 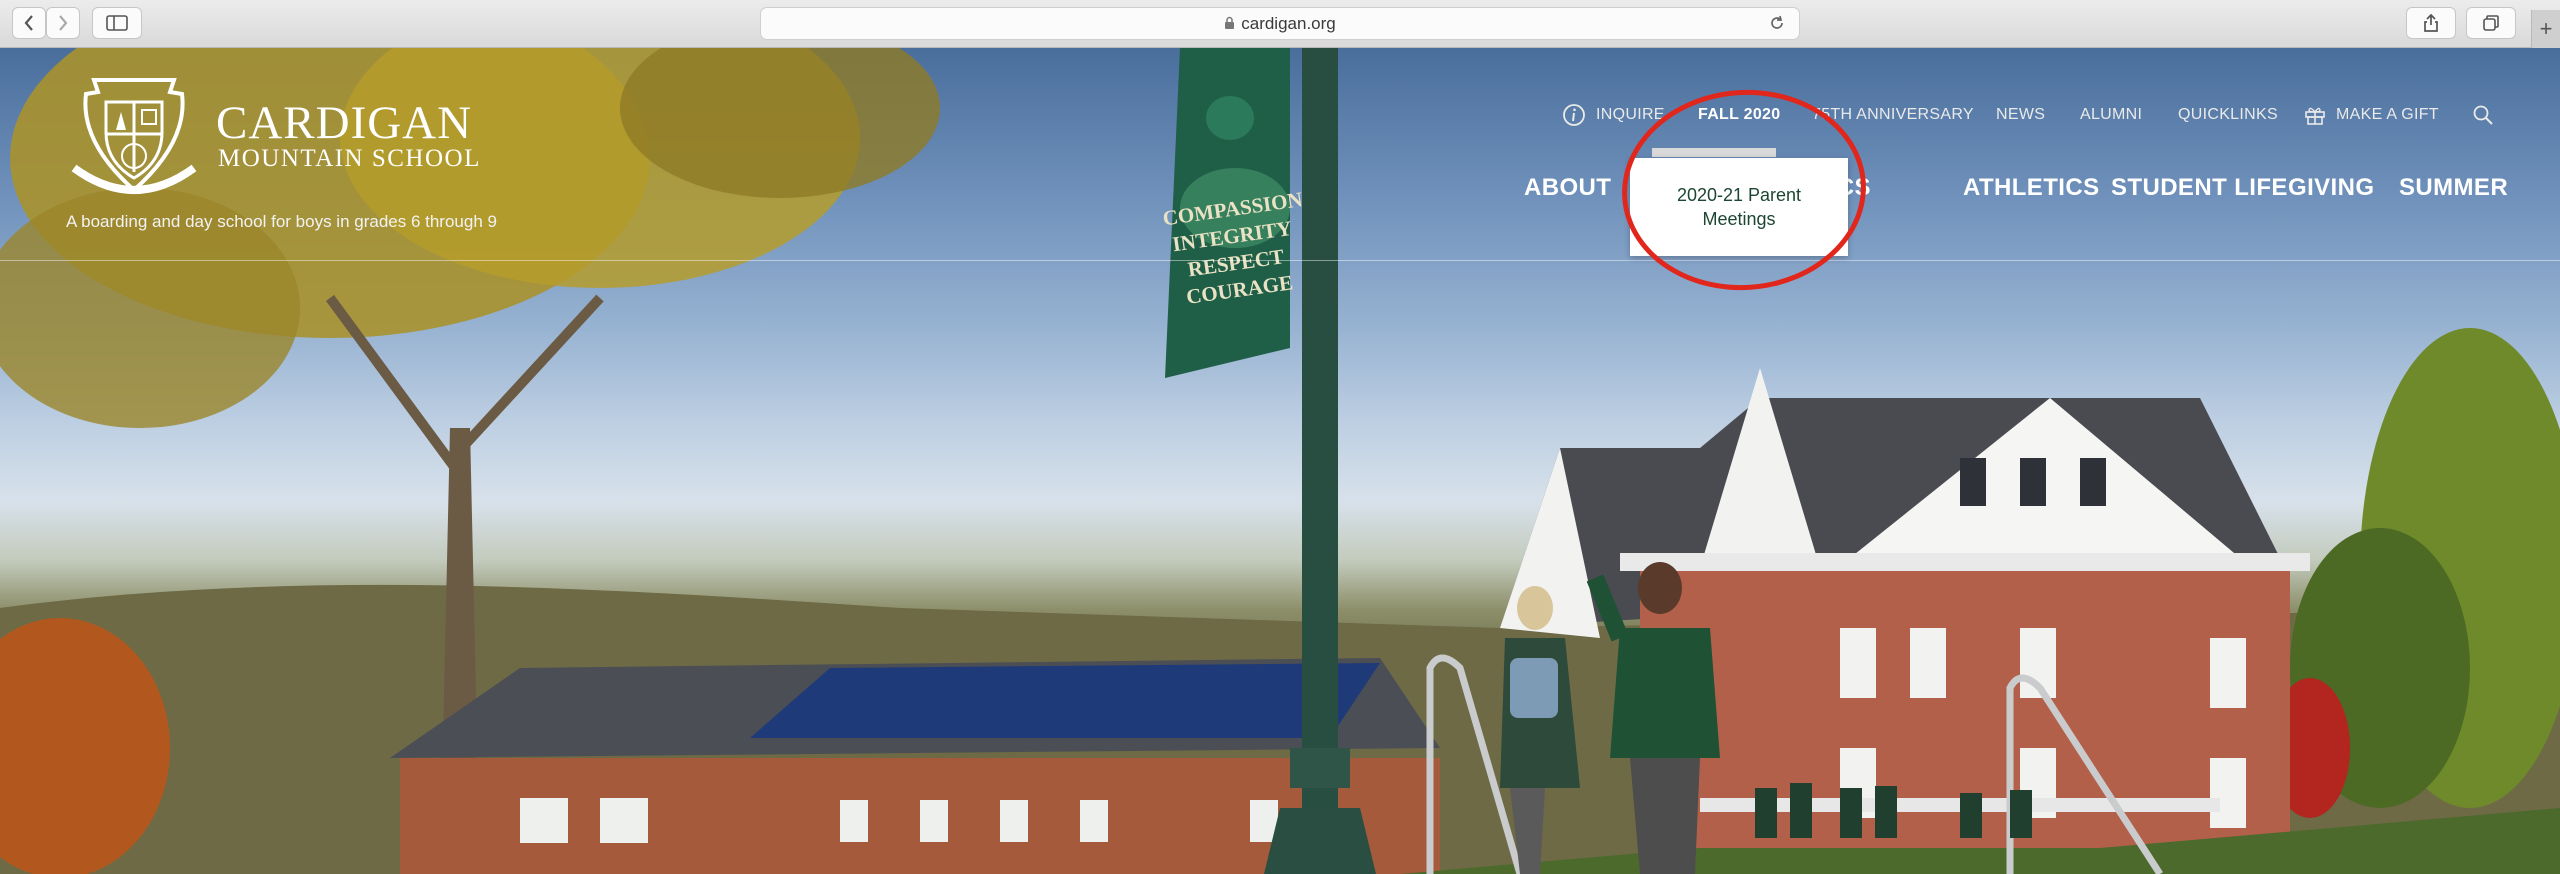 I want to click on address-bar: cardigan.org, so click(x=1280, y=23).